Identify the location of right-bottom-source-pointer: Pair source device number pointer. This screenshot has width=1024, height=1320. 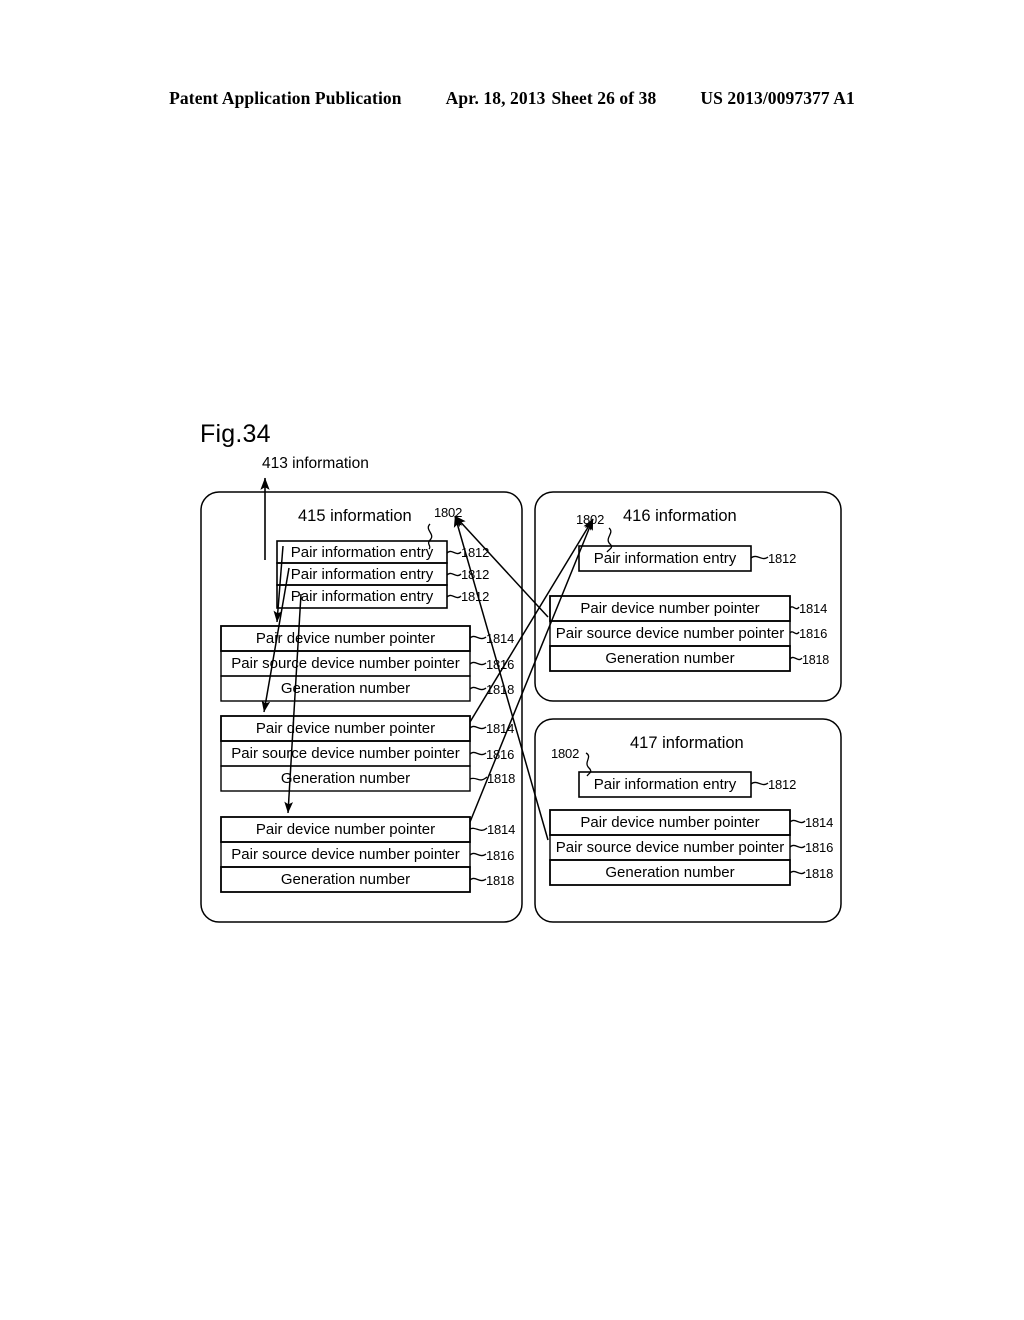
(670, 847).